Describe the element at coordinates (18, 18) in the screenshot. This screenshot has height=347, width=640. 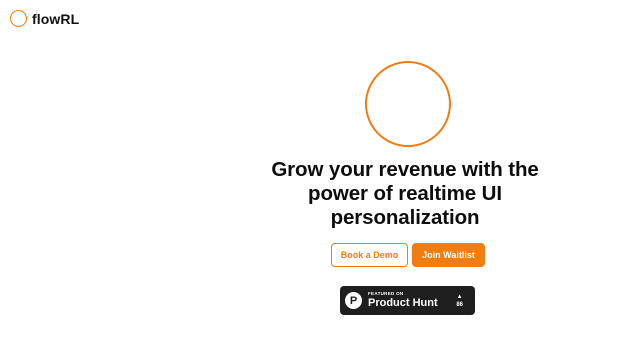
I see `ring-logo-icon` at that location.